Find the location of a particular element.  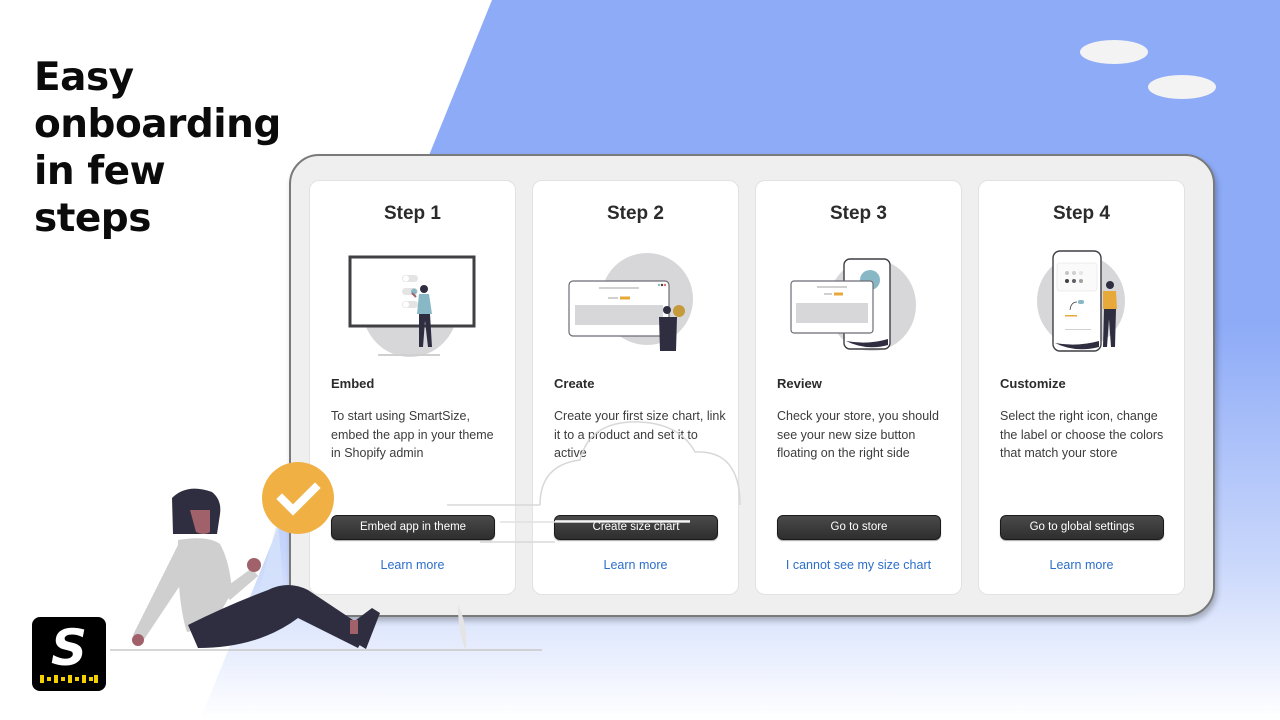

step-heading: Review is located at coordinates (799, 383).